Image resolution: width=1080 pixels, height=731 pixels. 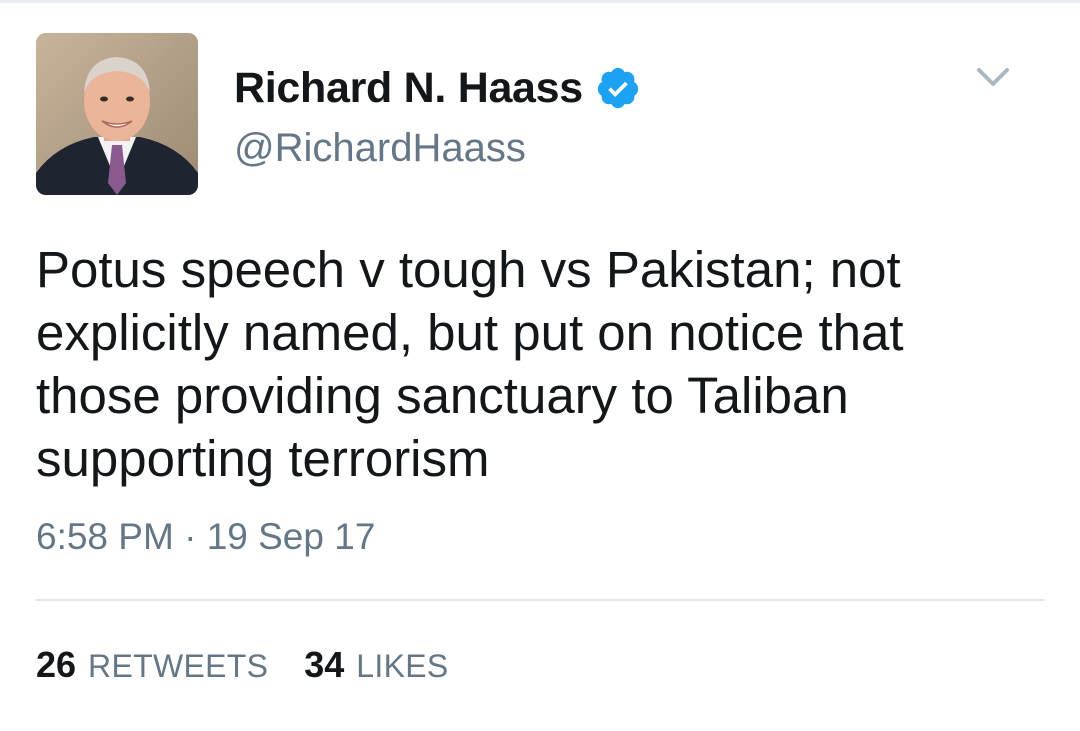 I want to click on tweet-timestamp: 6:58 PM · 19 Sep 17, so click(x=205, y=537).